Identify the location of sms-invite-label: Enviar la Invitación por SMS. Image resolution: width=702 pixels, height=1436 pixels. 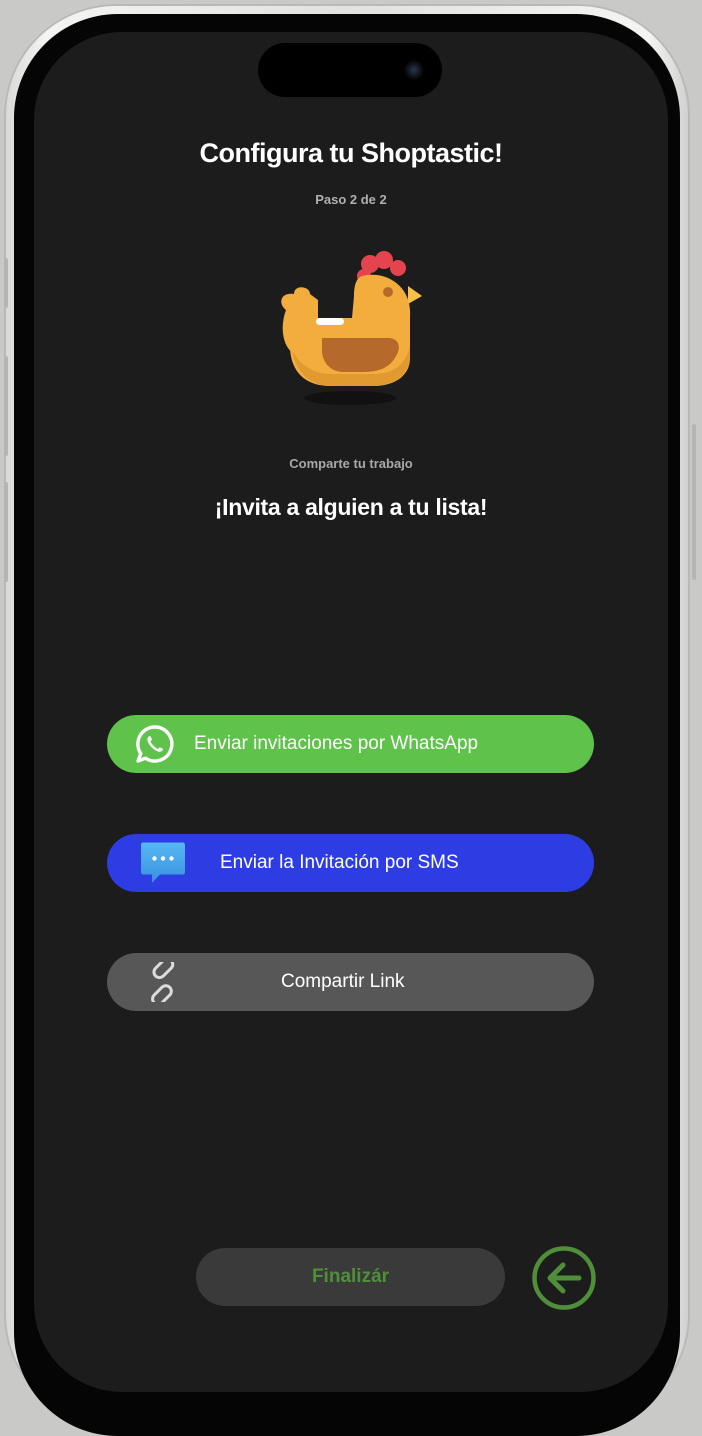
(339, 862).